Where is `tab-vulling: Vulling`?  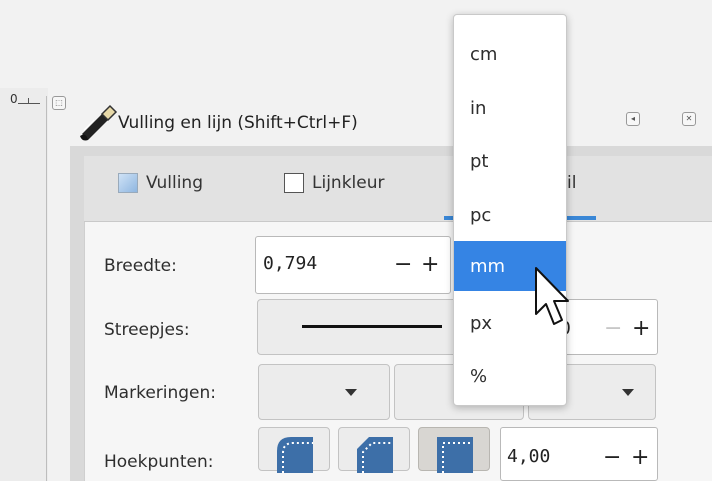 tab-vulling: Vulling is located at coordinates (160, 183).